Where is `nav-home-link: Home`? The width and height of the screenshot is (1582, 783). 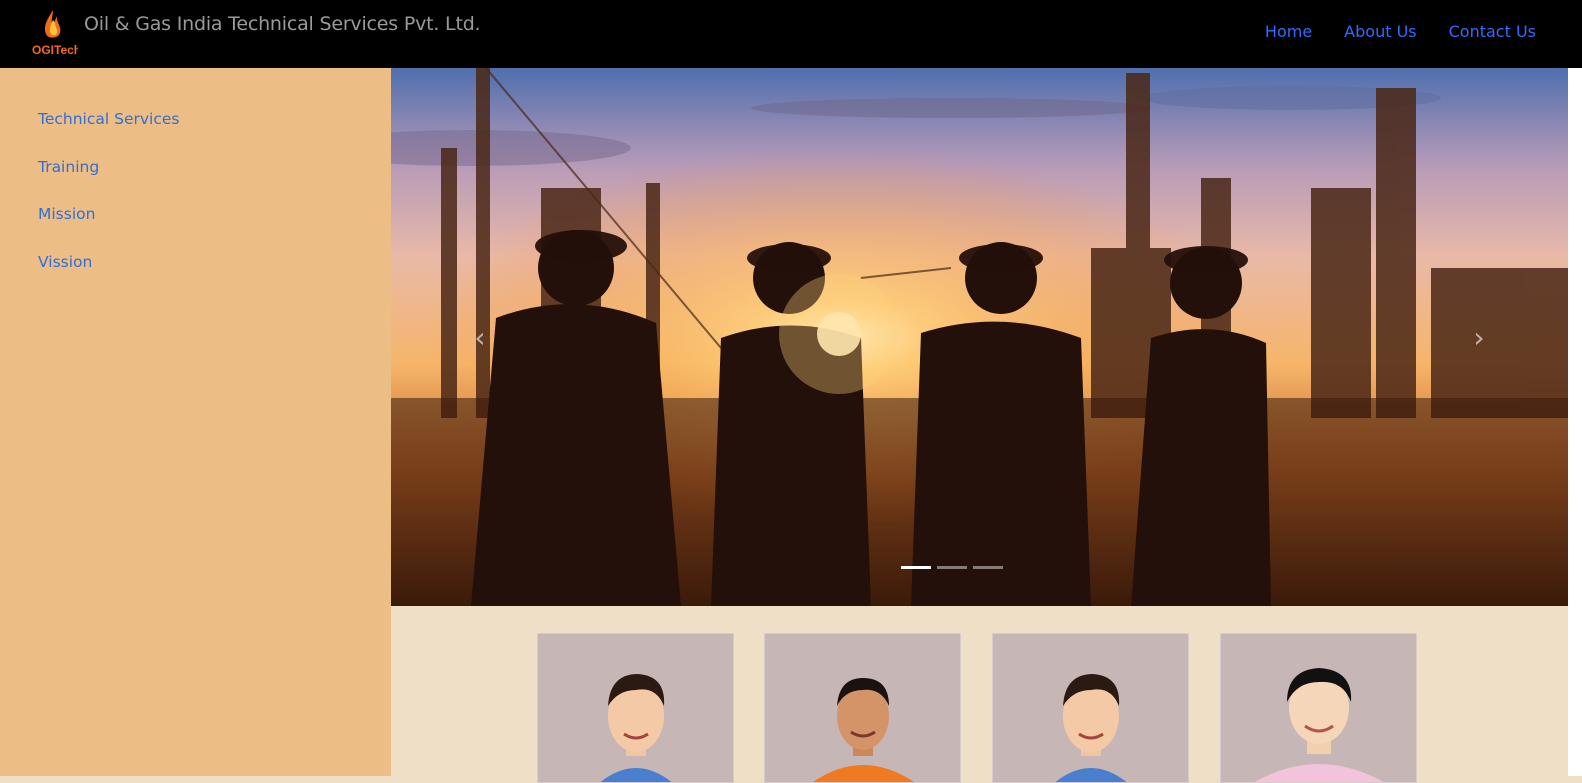
nav-home-link: Home is located at coordinates (1288, 31).